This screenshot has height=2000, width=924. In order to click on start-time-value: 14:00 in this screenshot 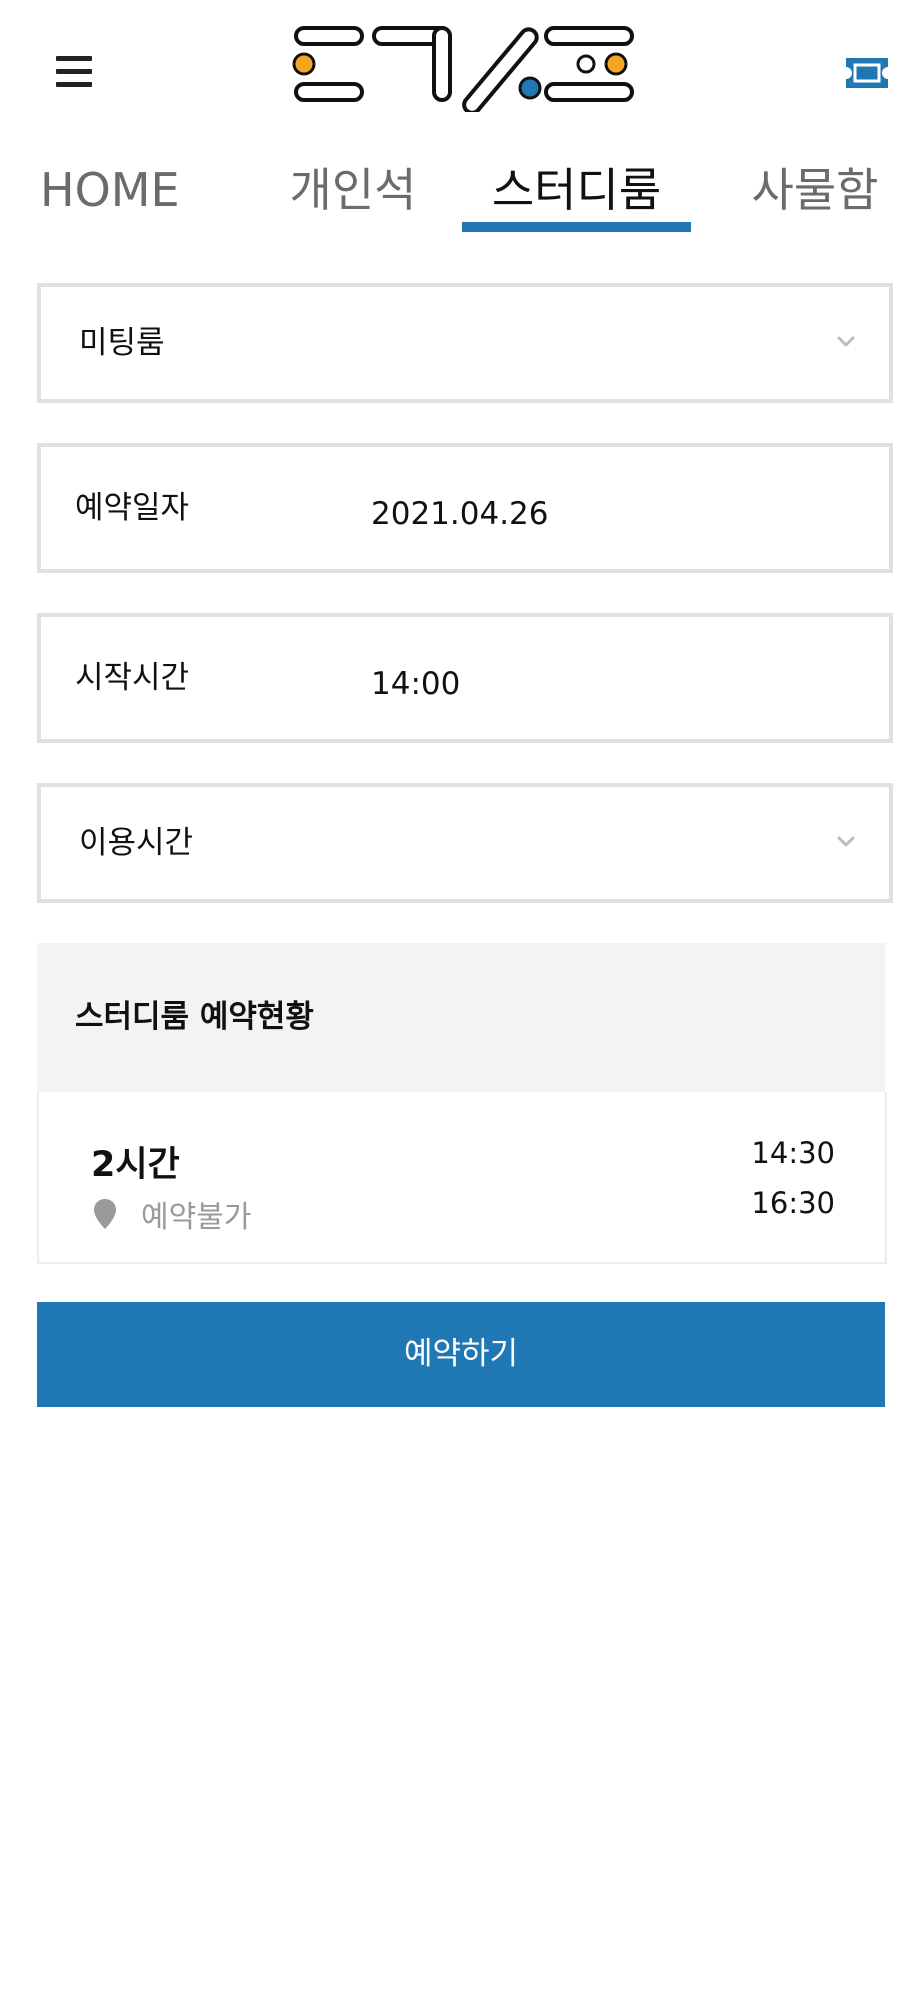, I will do `click(415, 684)`.